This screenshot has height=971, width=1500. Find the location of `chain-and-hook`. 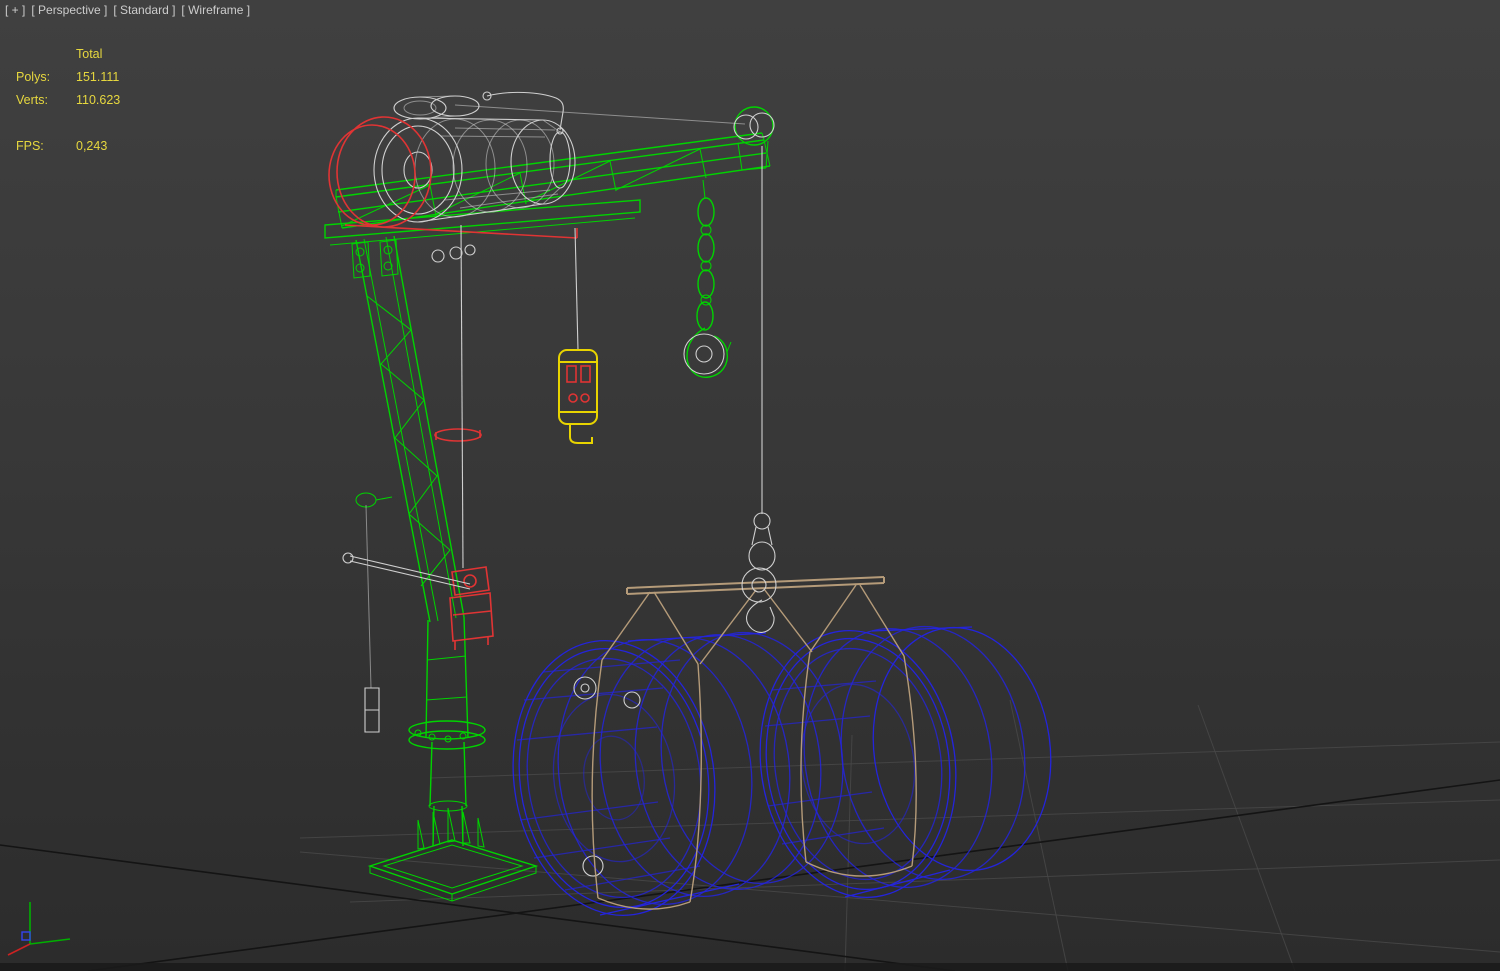

chain-and-hook is located at coordinates (707, 278).